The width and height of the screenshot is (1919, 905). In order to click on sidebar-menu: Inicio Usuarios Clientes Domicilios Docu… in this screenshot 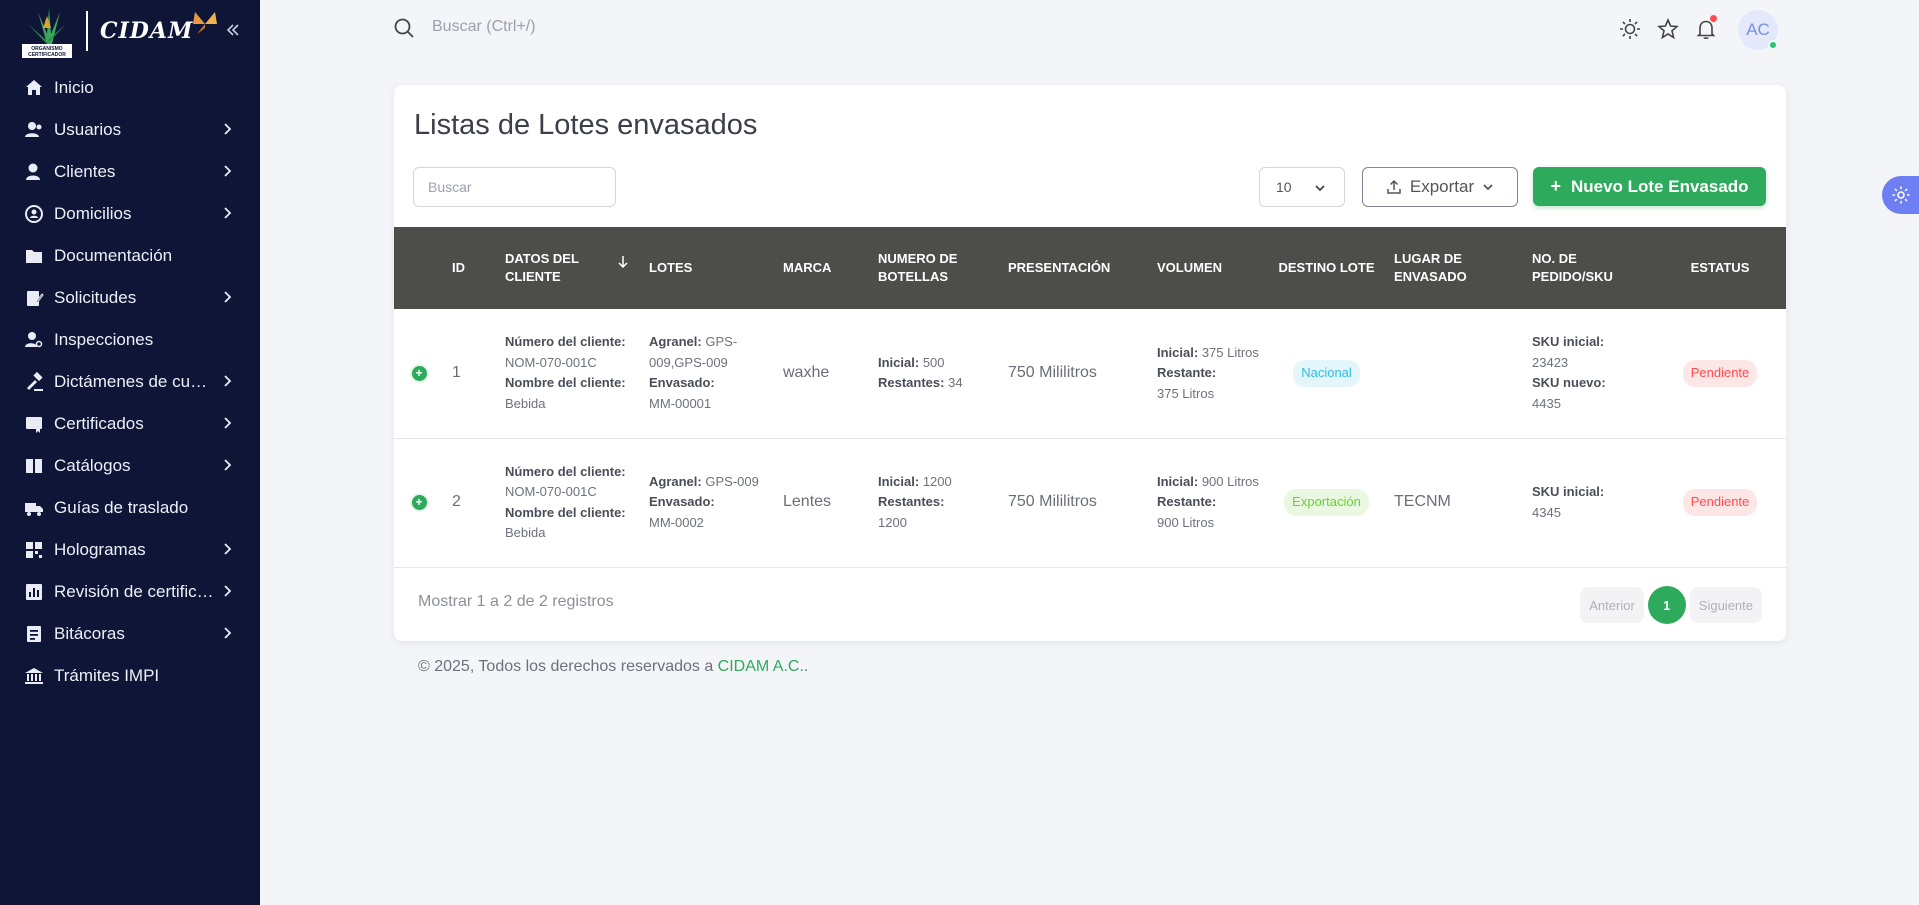, I will do `click(130, 382)`.